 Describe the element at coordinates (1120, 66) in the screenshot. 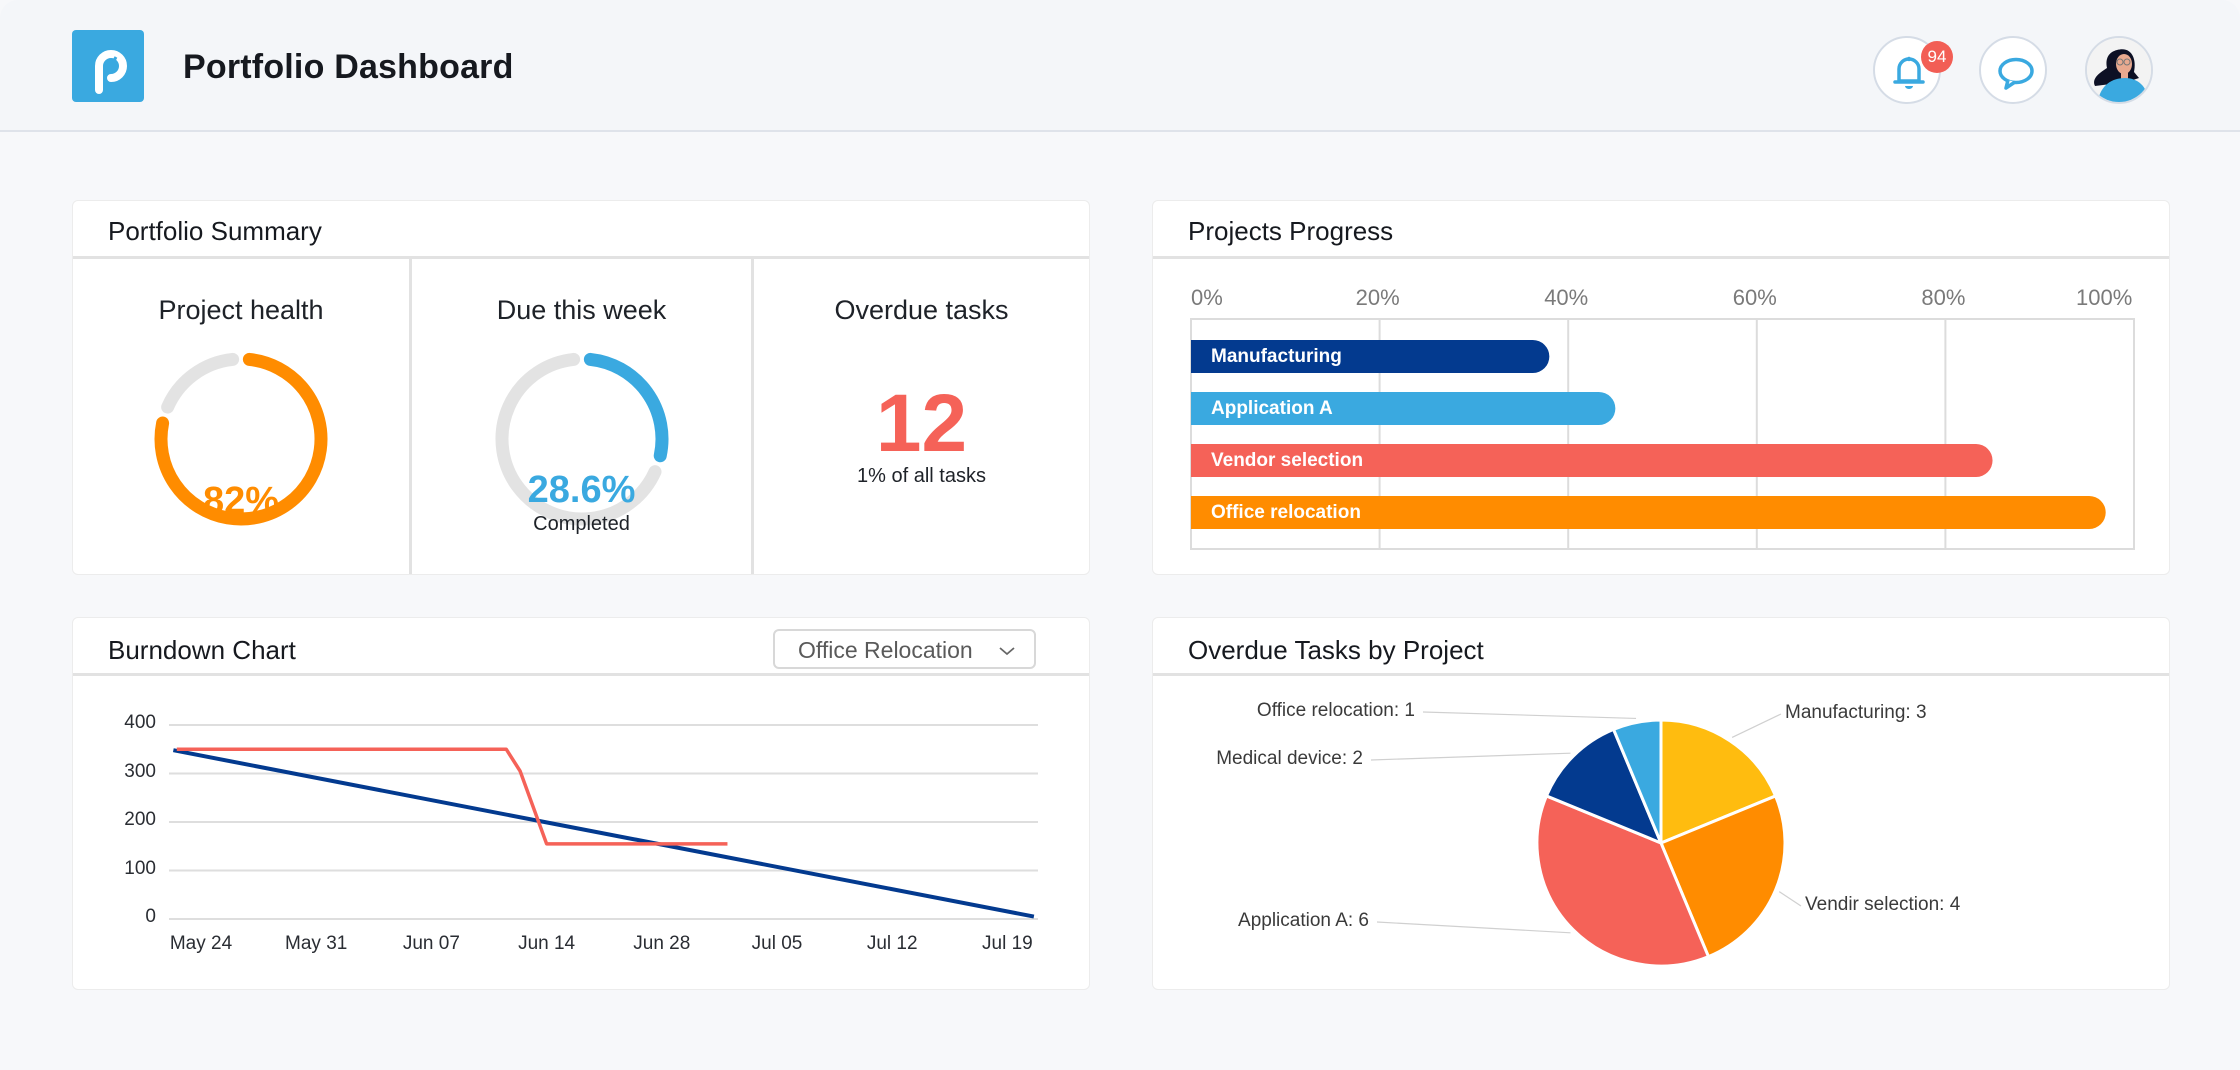

I see `top-header: Portfolio Dashboard 94` at that location.